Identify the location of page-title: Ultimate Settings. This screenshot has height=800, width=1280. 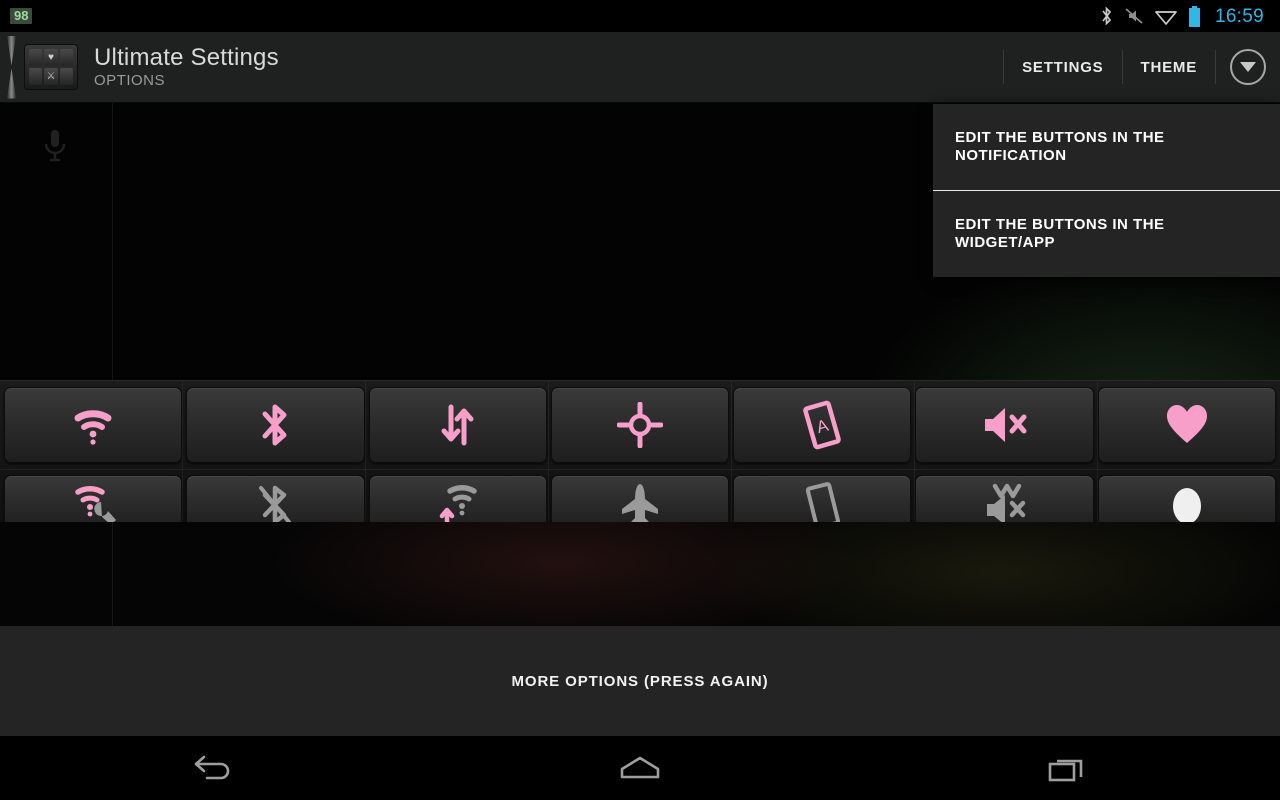
(186, 57).